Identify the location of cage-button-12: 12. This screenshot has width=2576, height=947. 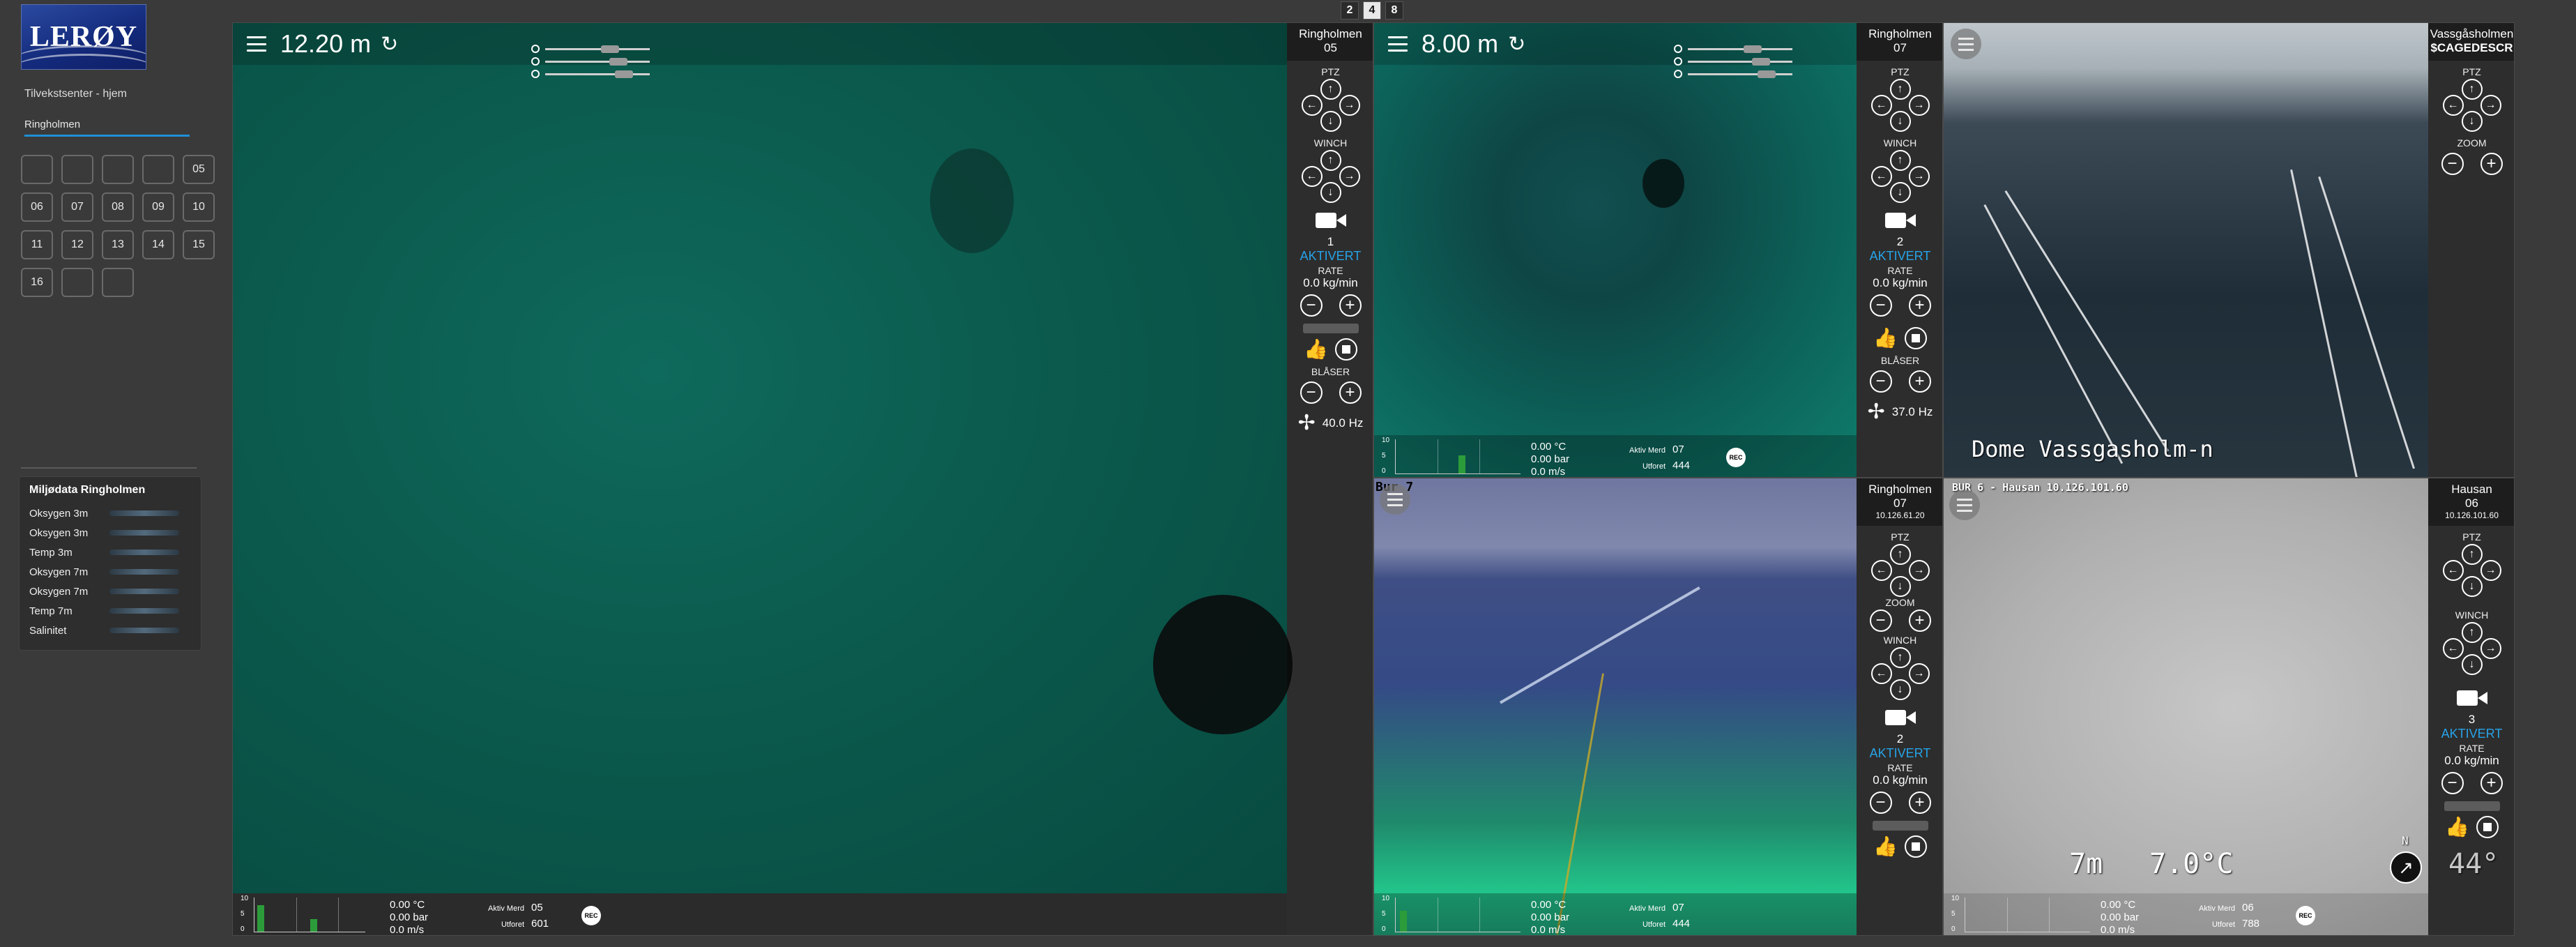
(77, 245).